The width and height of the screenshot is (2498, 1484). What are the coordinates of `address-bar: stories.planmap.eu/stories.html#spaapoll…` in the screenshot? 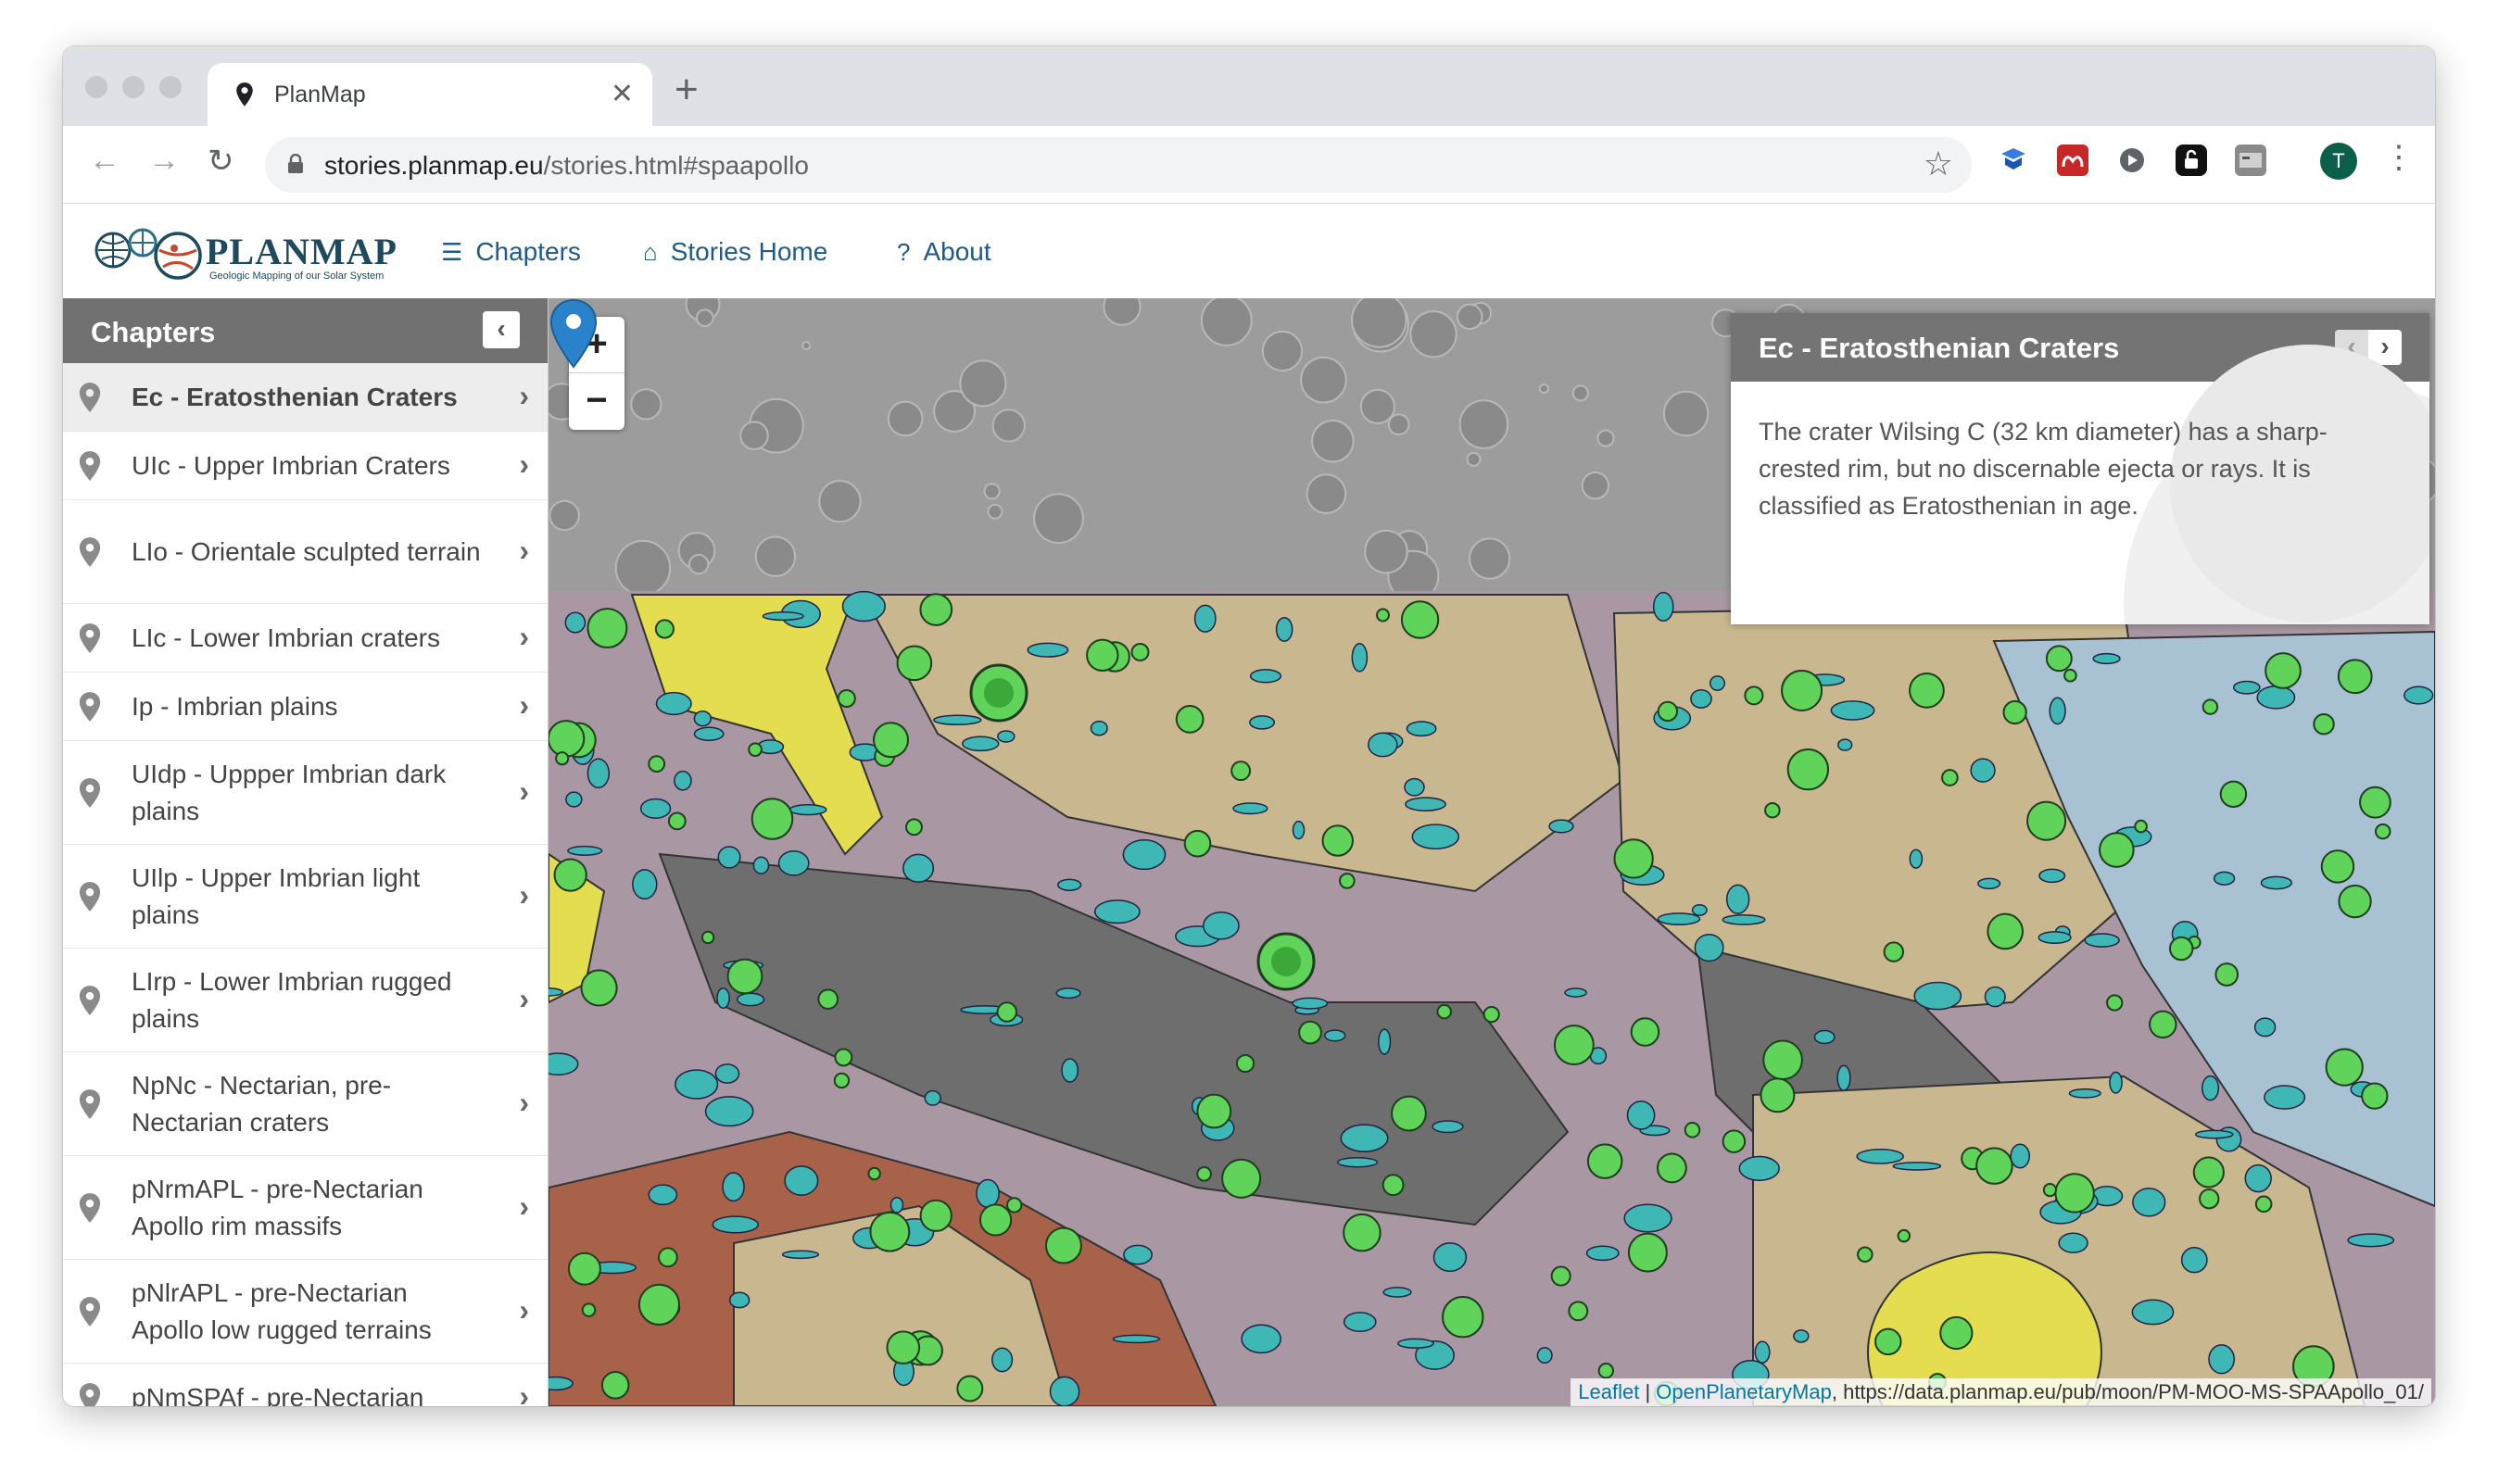 It's located at (1118, 165).